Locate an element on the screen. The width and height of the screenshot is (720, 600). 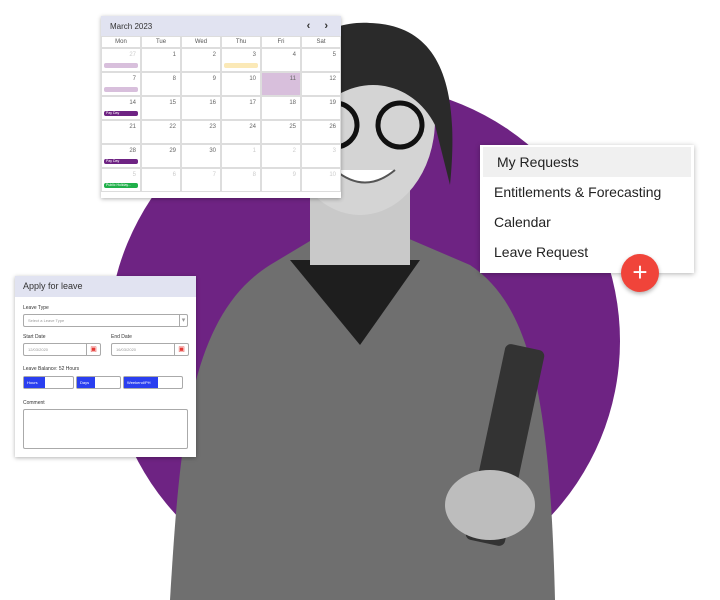
menu-item-entitlements: Entitlements & Forecasting is located at coordinates (587, 192).